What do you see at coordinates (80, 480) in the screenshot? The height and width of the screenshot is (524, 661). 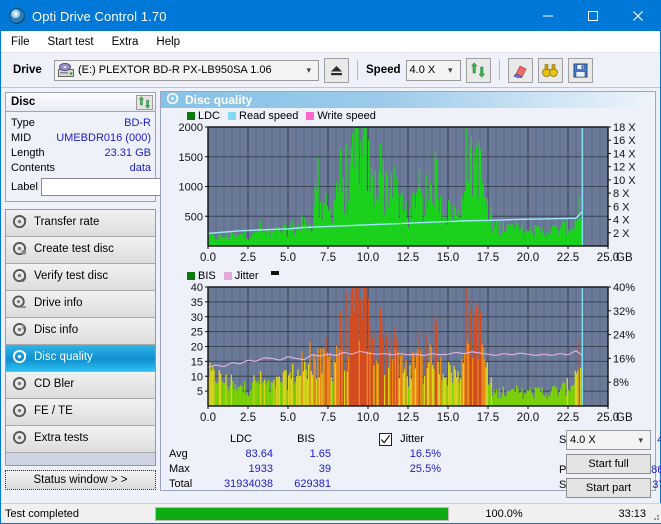 I see `status-window-button: Status window > >` at bounding box center [80, 480].